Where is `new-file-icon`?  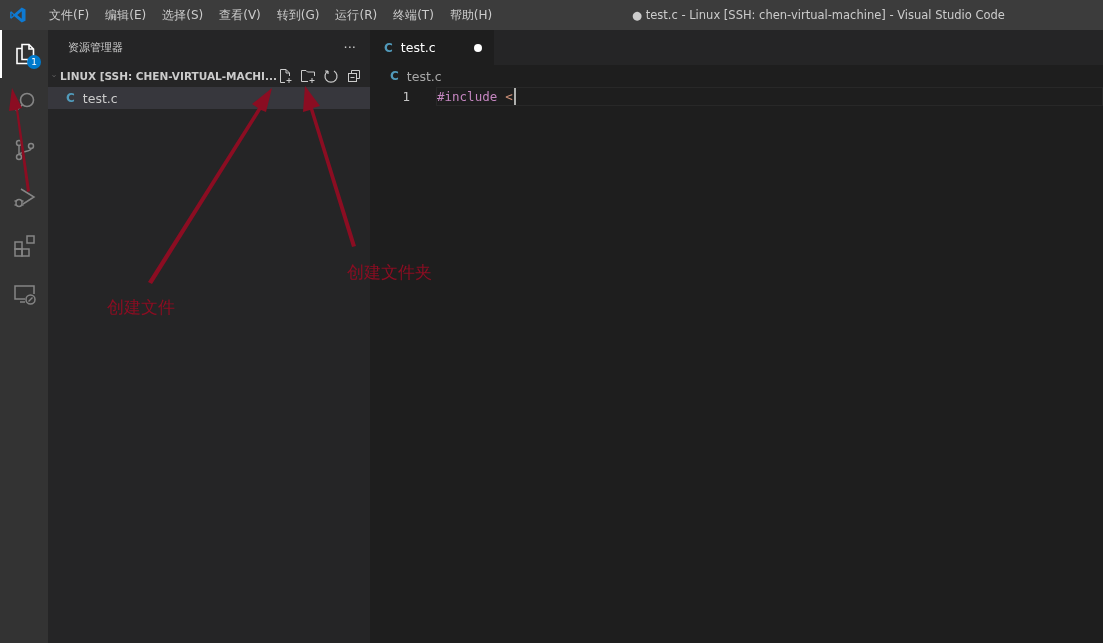
new-file-icon is located at coordinates (285, 76).